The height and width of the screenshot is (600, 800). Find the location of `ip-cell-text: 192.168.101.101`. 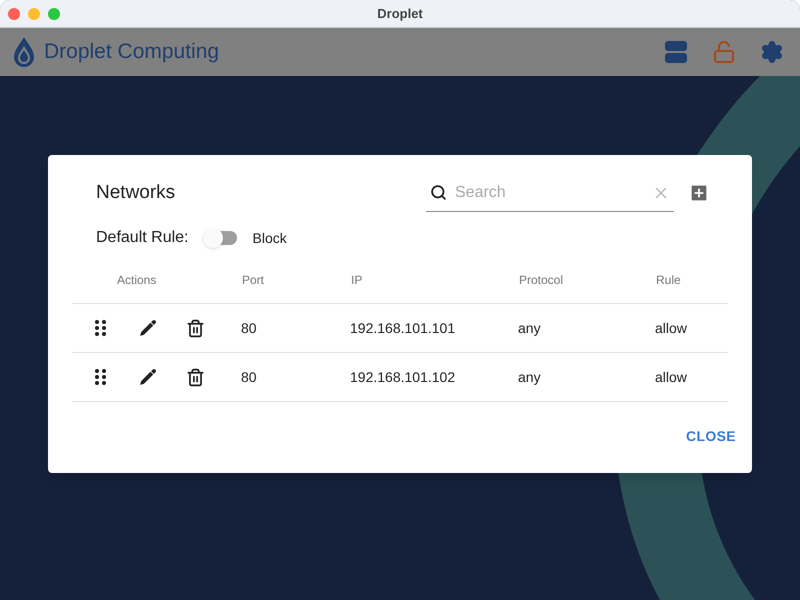

ip-cell-text: 192.168.101.101 is located at coordinates (403, 328).